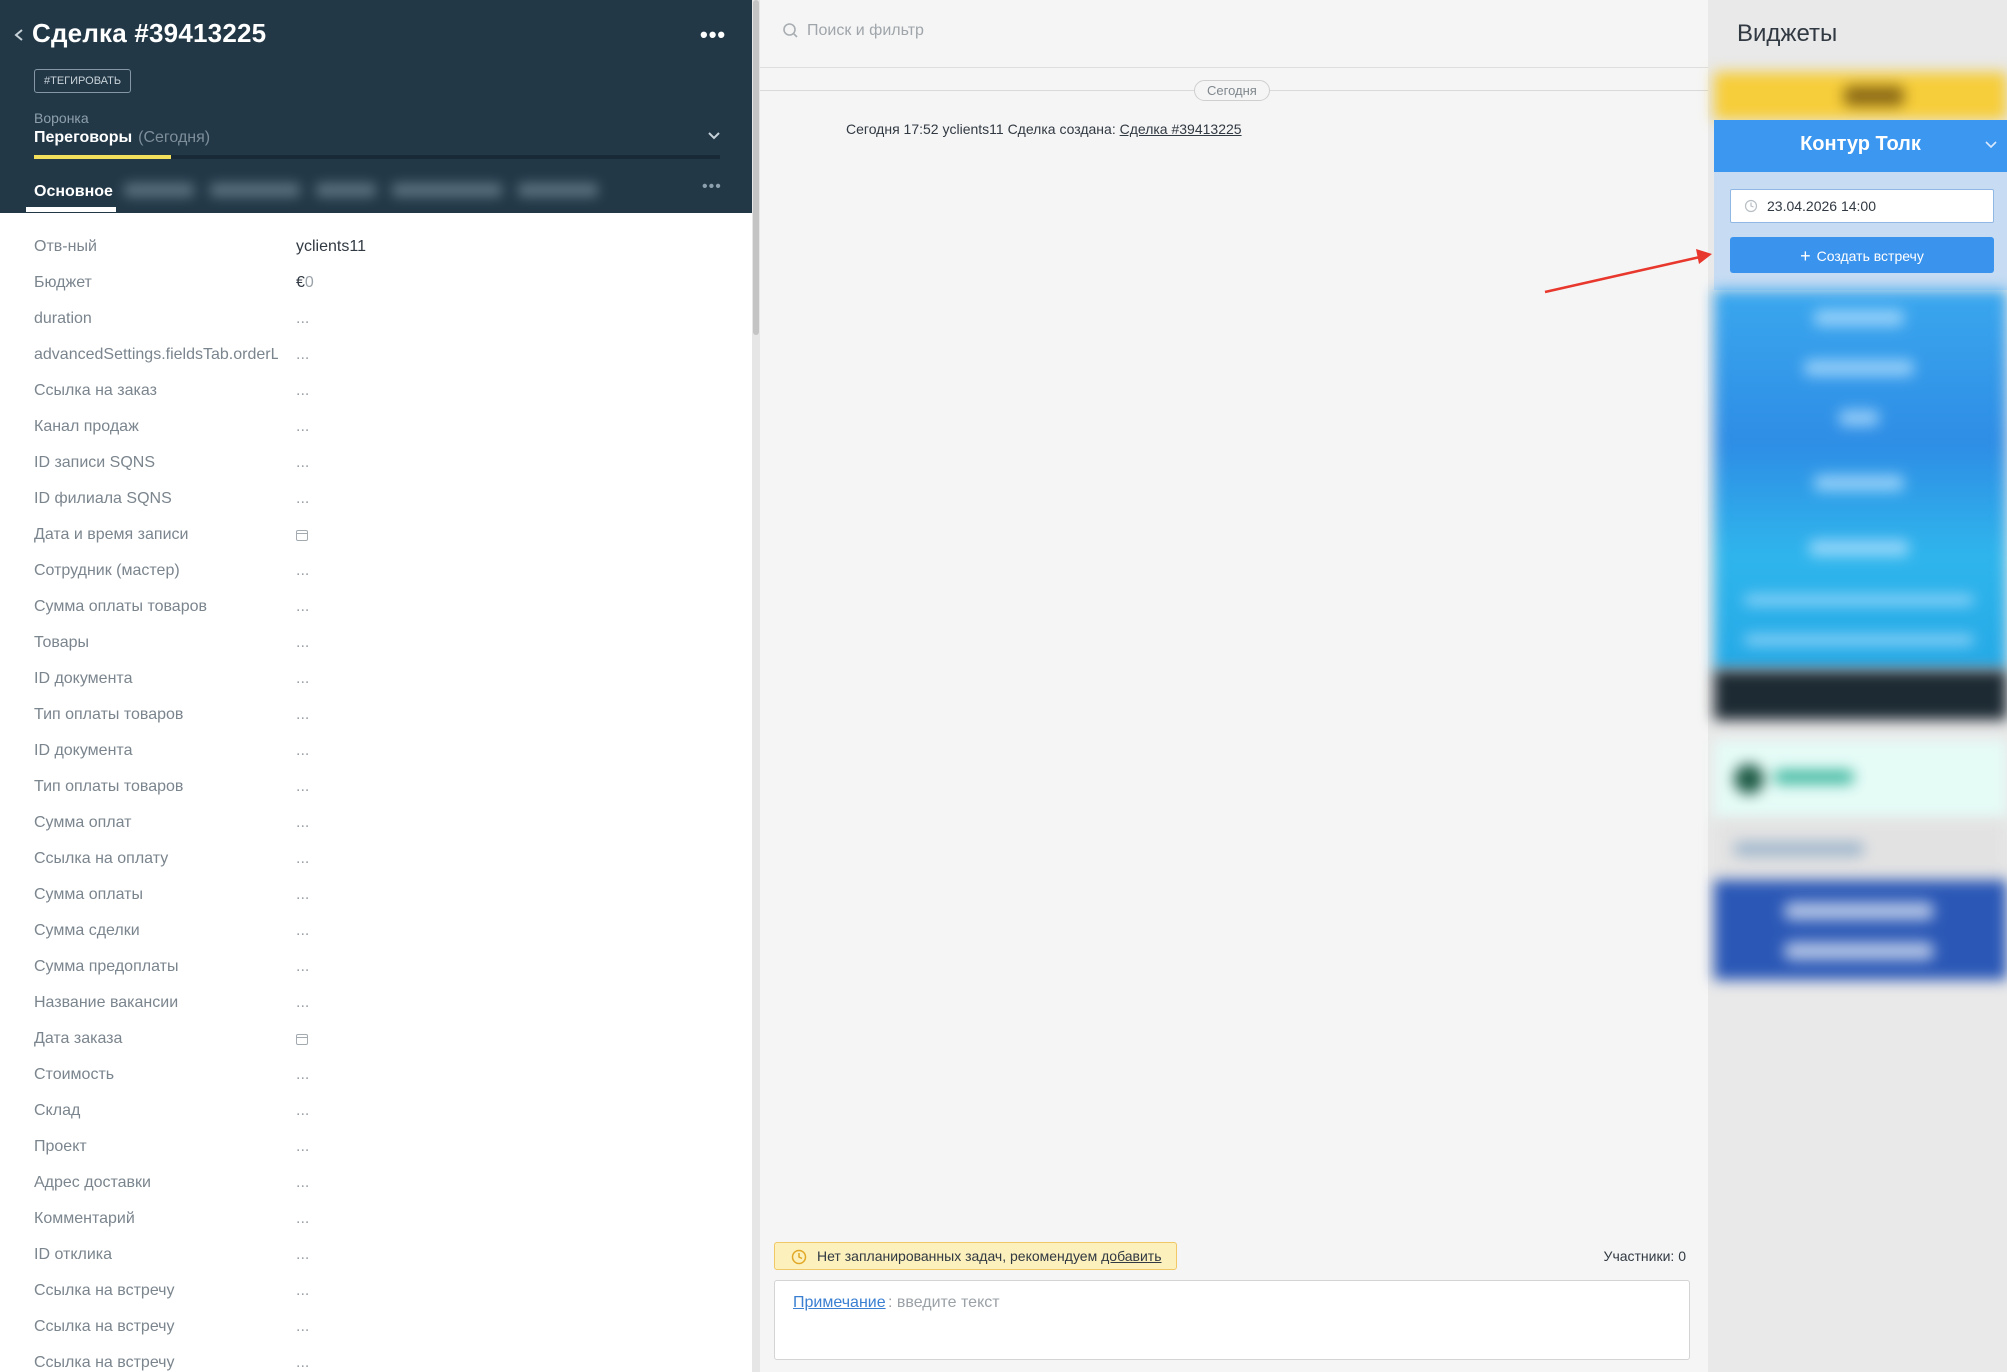  What do you see at coordinates (1131, 1256) in the screenshot?
I see `add-task-link: добавить` at bounding box center [1131, 1256].